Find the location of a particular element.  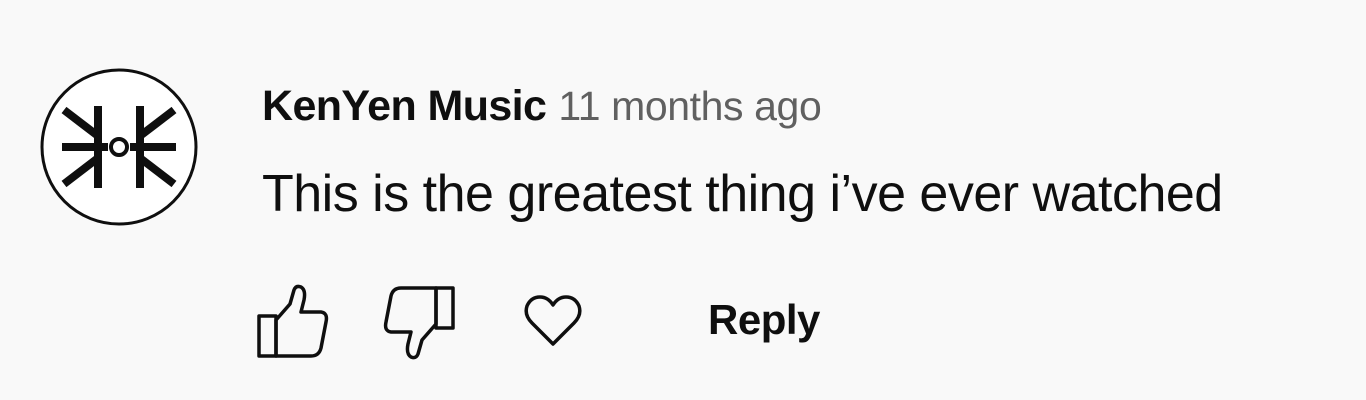

thumbs-down-icon is located at coordinates (419, 323).